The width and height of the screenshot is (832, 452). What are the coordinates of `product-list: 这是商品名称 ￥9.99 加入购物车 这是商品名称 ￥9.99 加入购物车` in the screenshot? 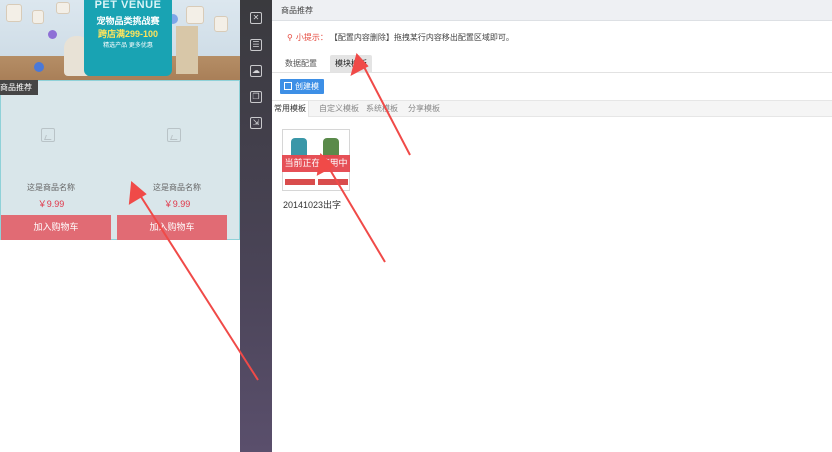 It's located at (120, 160).